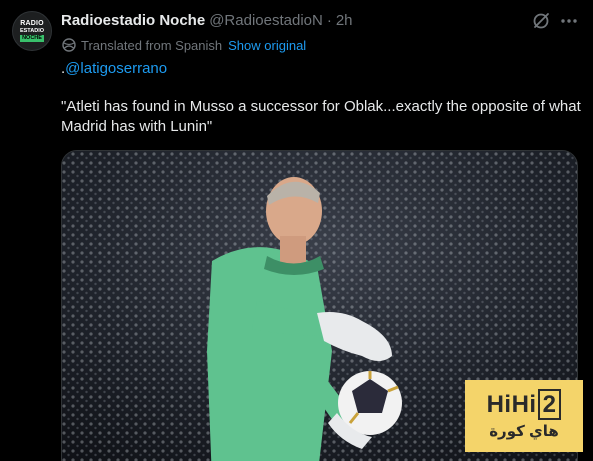  I want to click on show-original-link: Show original, so click(267, 45).